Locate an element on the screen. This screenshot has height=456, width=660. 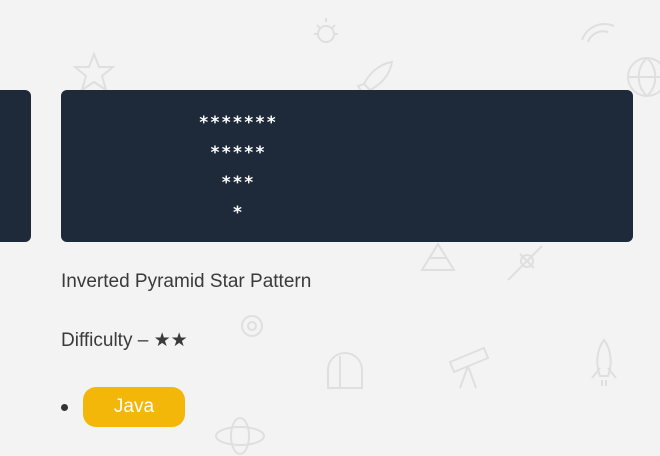
shuttle-doodle-icon is located at coordinates (604, 362).